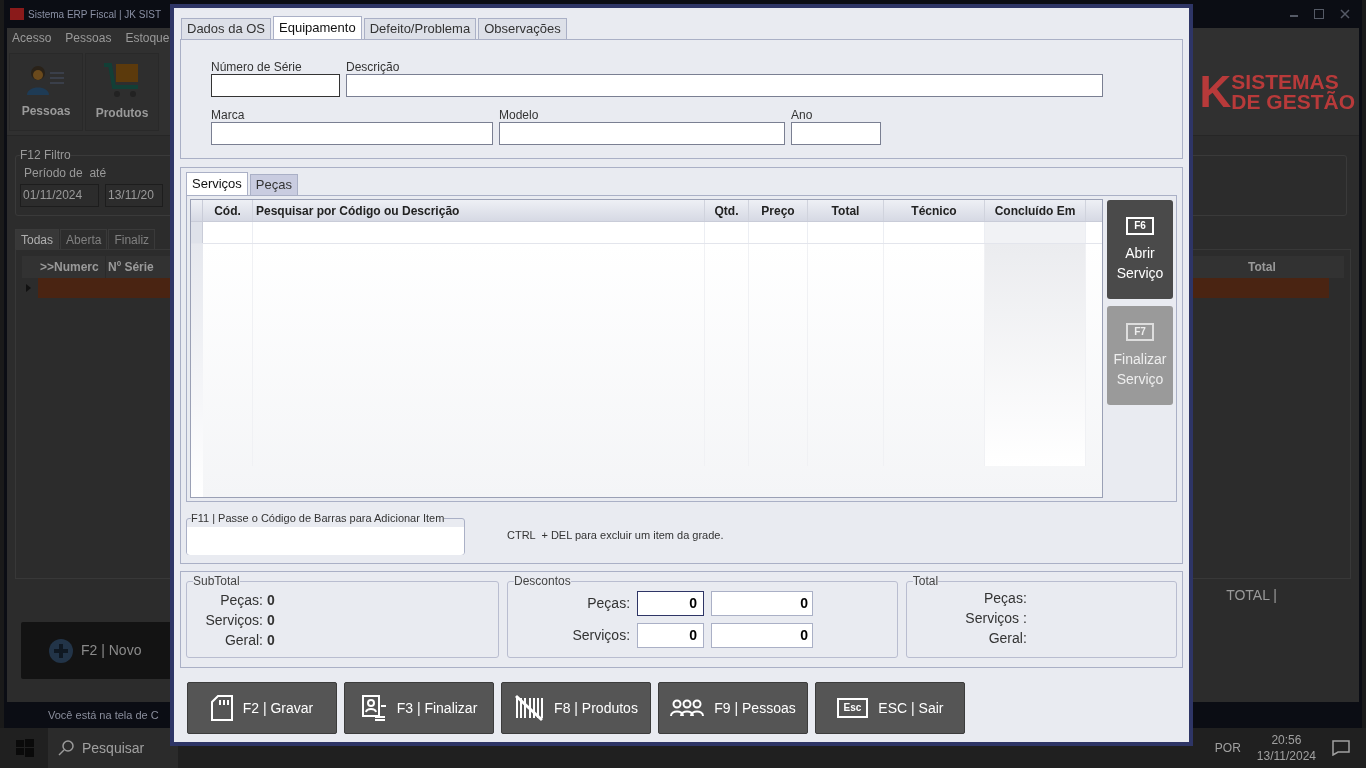 Image resolution: width=1366 pixels, height=768 pixels. I want to click on minimize-icon, so click(1294, 16).